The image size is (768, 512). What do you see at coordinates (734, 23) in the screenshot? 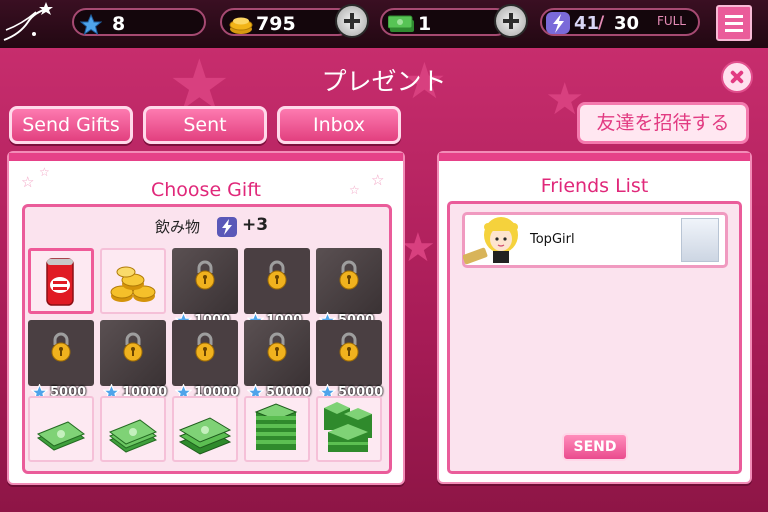
I see `hamburger-menu-icon` at bounding box center [734, 23].